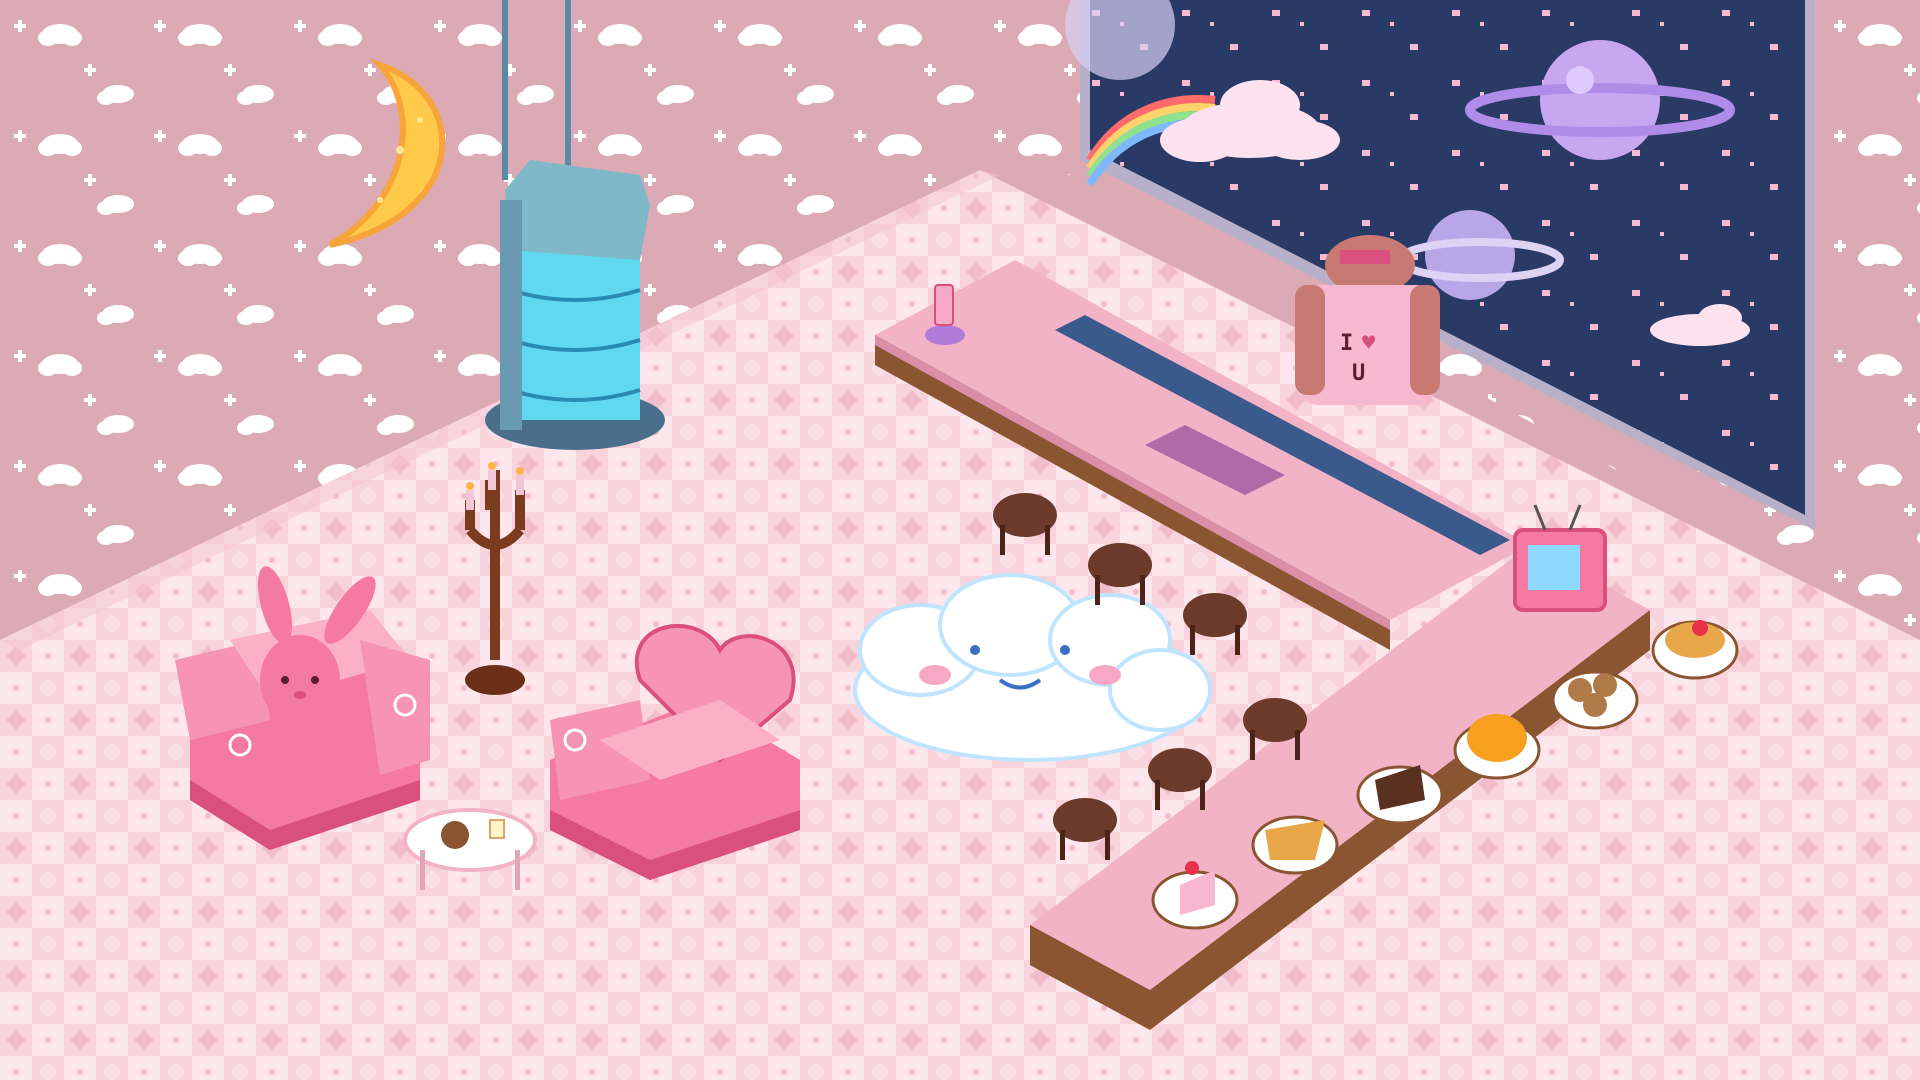 The image size is (1920, 1080). I want to click on chocolate-cake-slice, so click(1400, 795).